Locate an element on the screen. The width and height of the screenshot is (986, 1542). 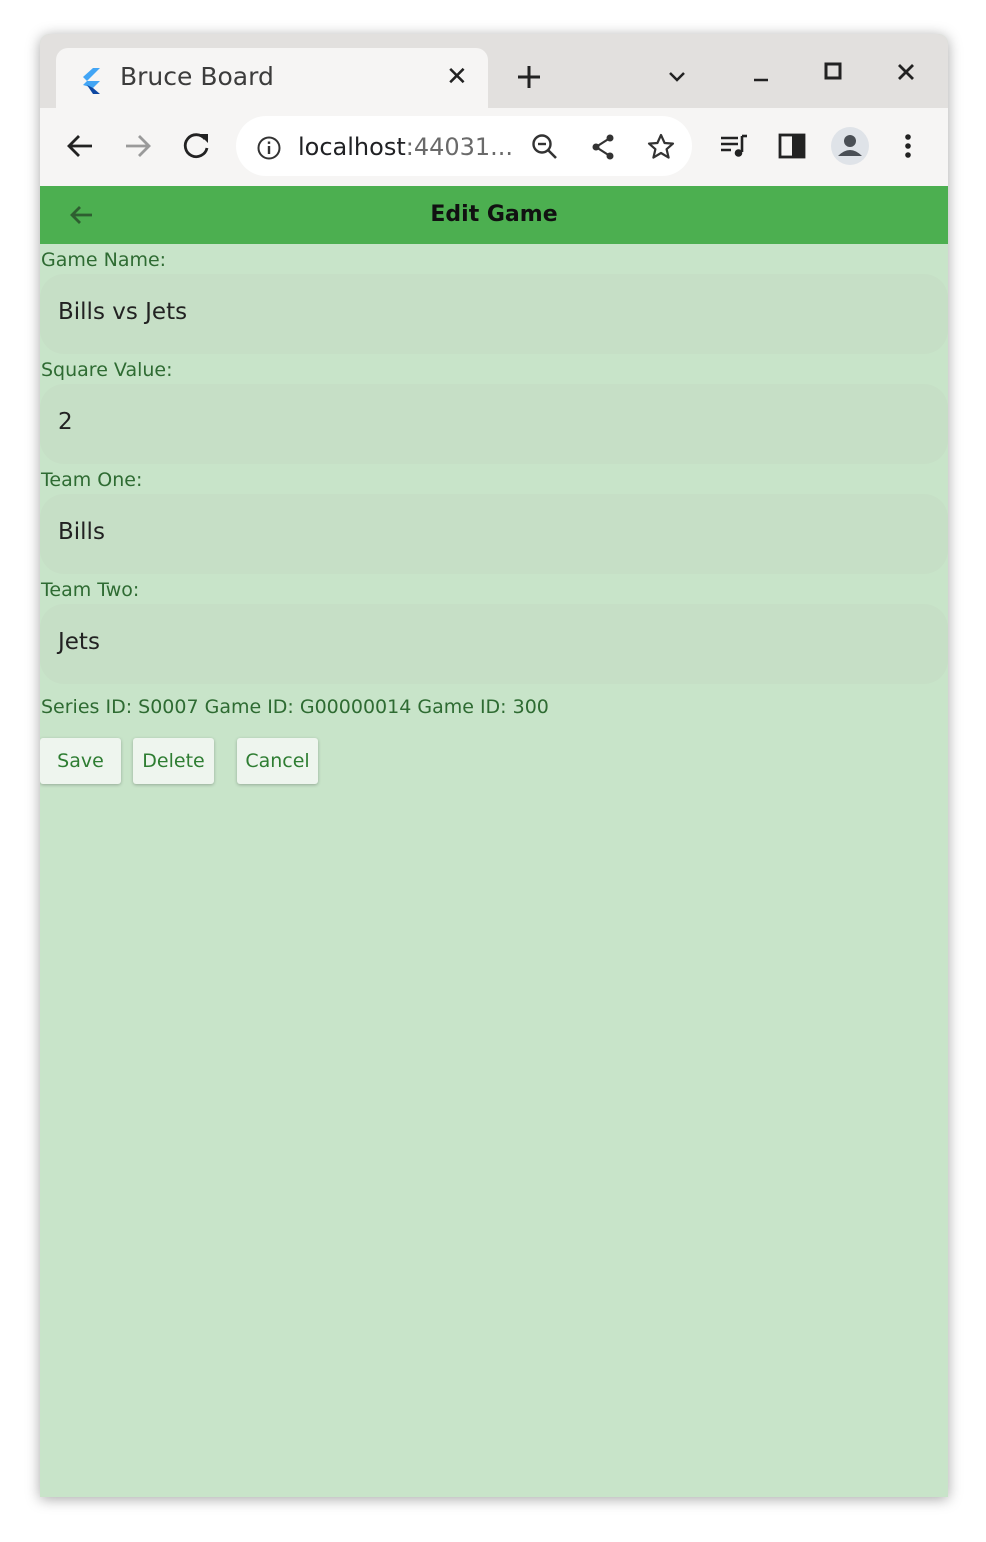
team-one-label: Team One: is located at coordinates (92, 480).